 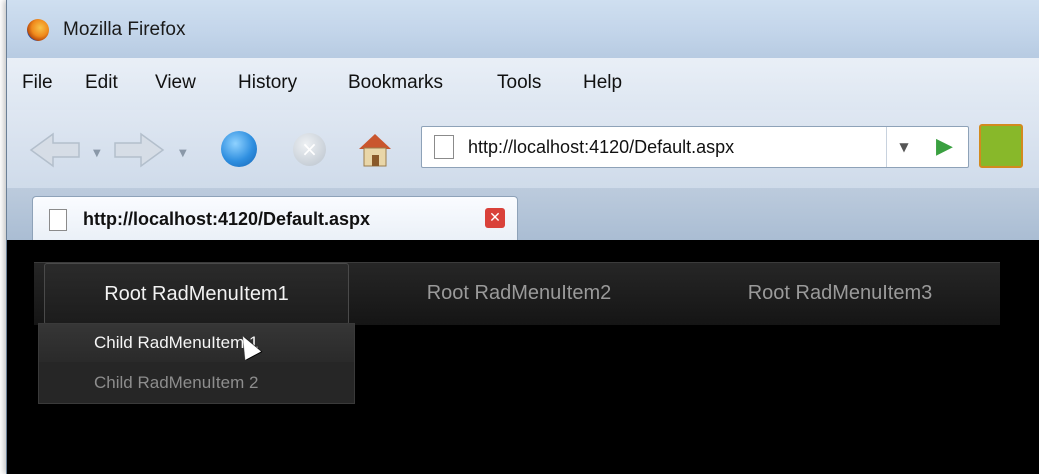 What do you see at coordinates (309, 149) in the screenshot?
I see `stop-icon: ×` at bounding box center [309, 149].